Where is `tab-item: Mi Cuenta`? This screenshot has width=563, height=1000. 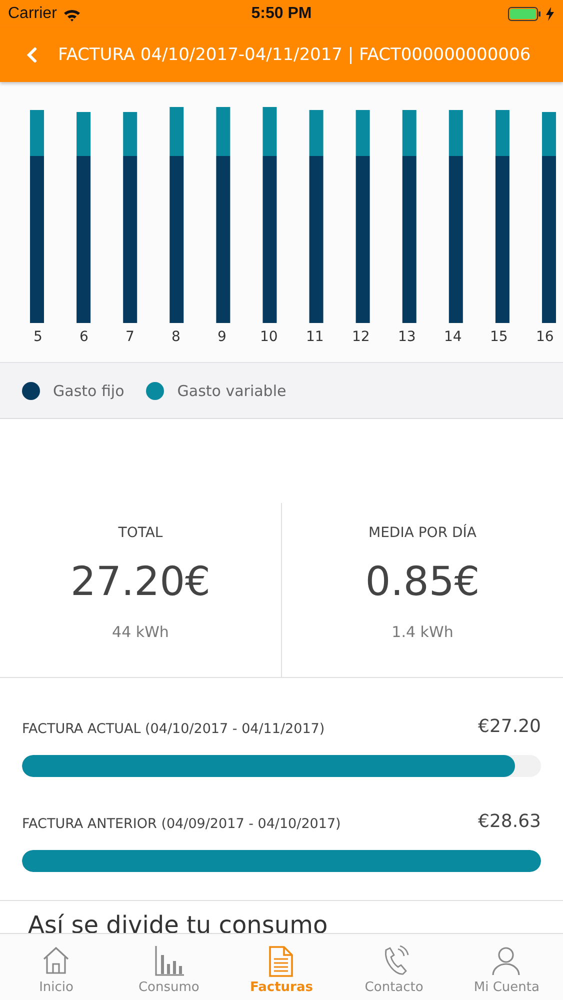 tab-item: Mi Cuenta is located at coordinates (506, 967).